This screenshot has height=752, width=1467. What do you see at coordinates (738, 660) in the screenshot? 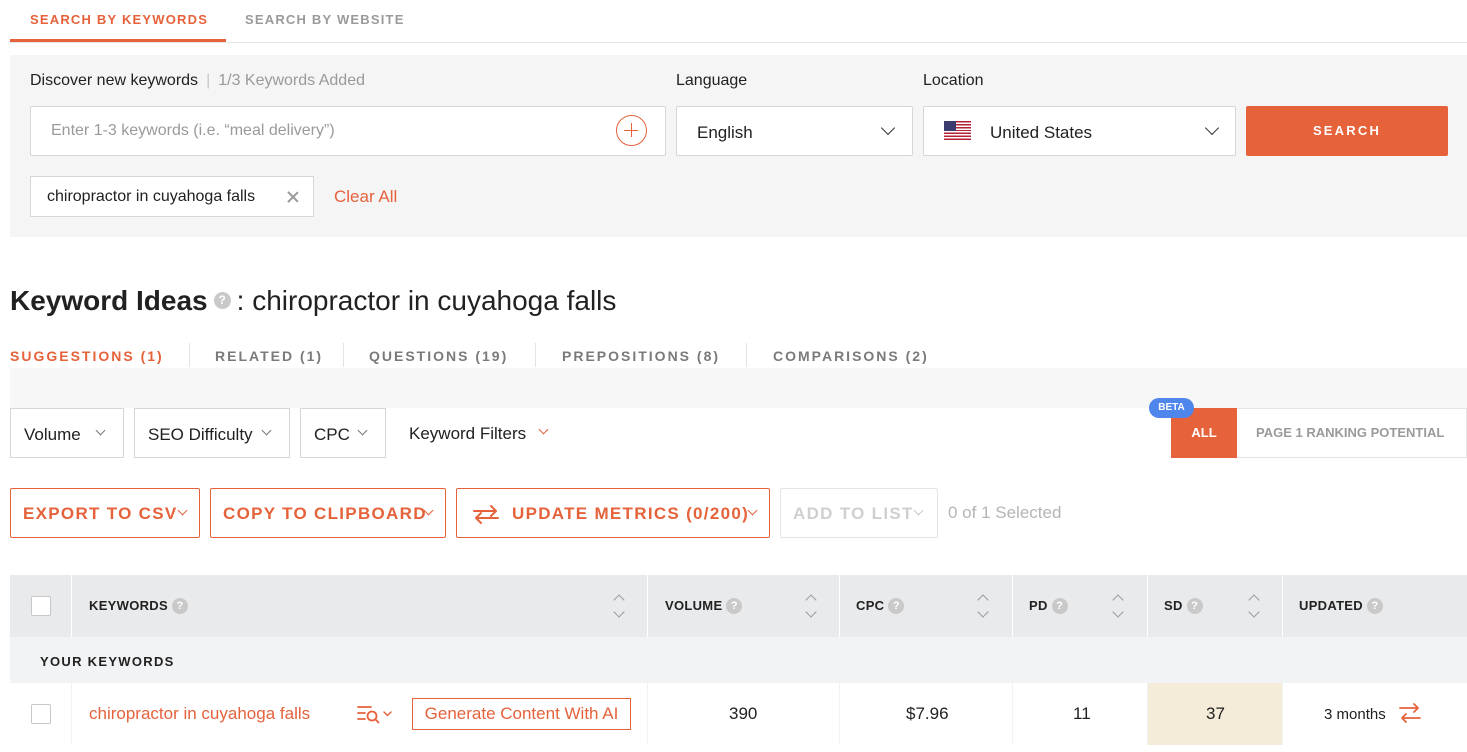
I see `table-group-row: YOUR KEYWORDS` at bounding box center [738, 660].